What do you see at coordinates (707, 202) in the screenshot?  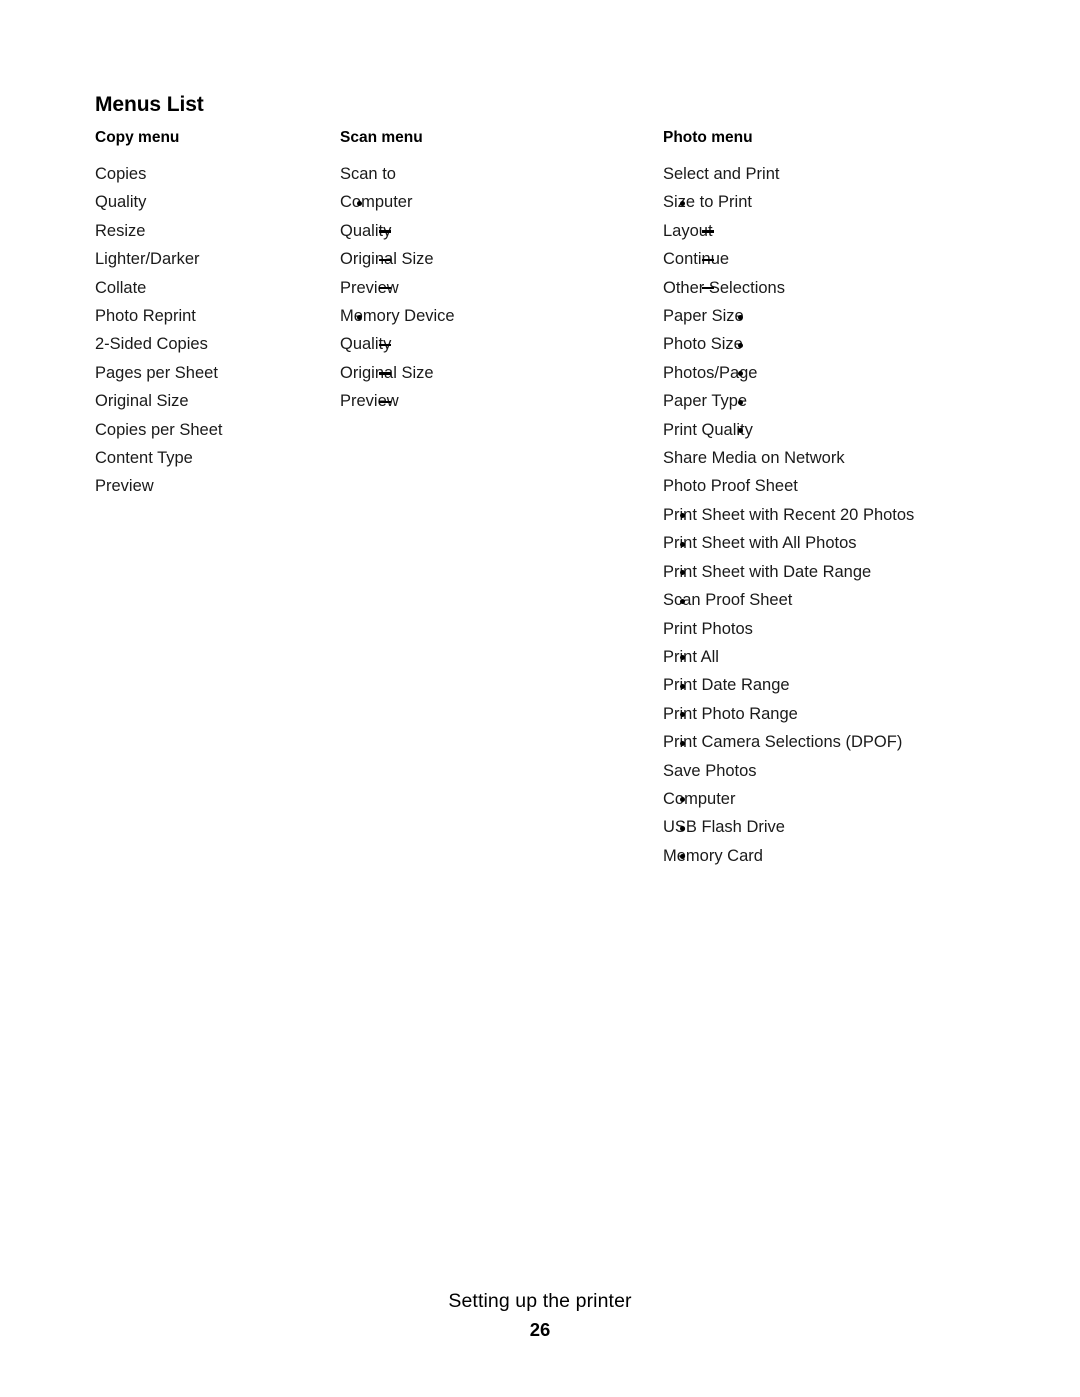 I see `menu-item-label: Size to Print` at bounding box center [707, 202].